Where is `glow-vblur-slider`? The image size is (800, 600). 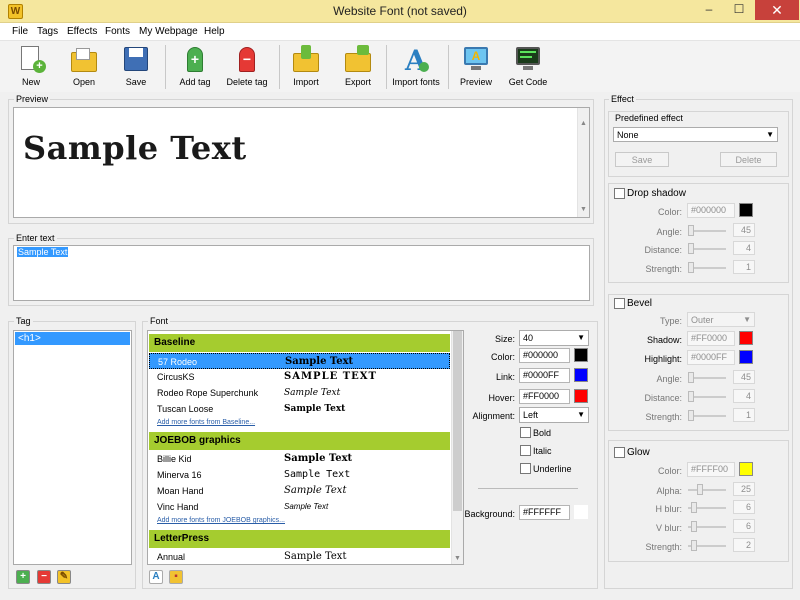
glow-vblur-slider is located at coordinates (707, 526).